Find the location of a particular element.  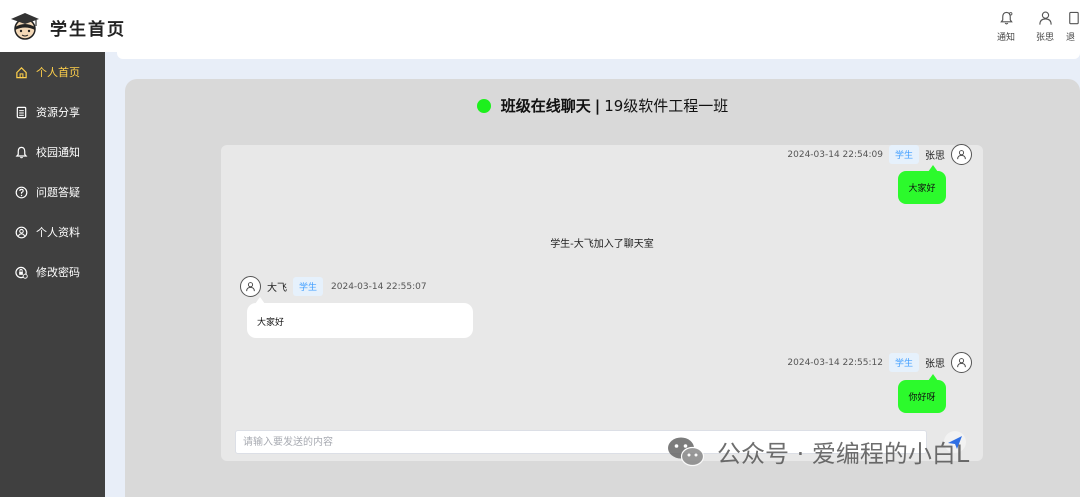

message-time: 2024-03-14 22:54:09 is located at coordinates (835, 154).